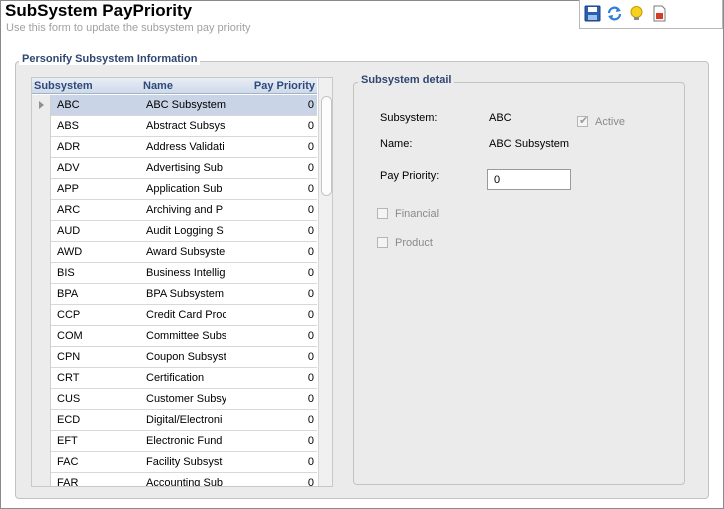  What do you see at coordinates (186, 336) in the screenshot?
I see `cell-name: Committee Subs` at bounding box center [186, 336].